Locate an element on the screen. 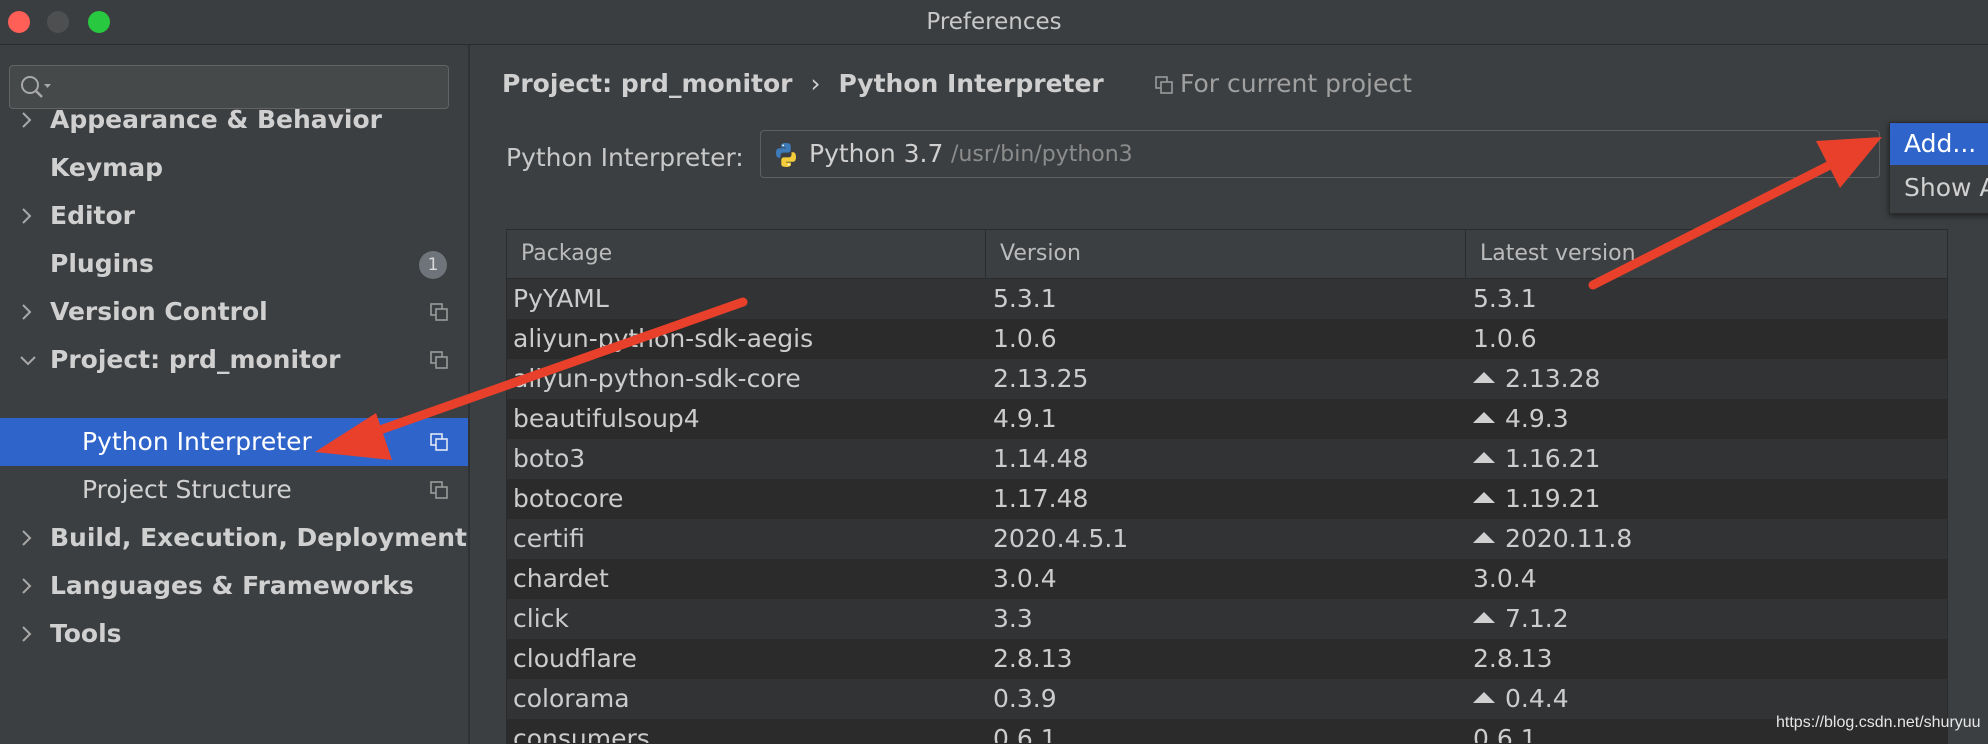 The width and height of the screenshot is (1988, 744). column-header-latest-version: Latest version is located at coordinates (1706, 254).